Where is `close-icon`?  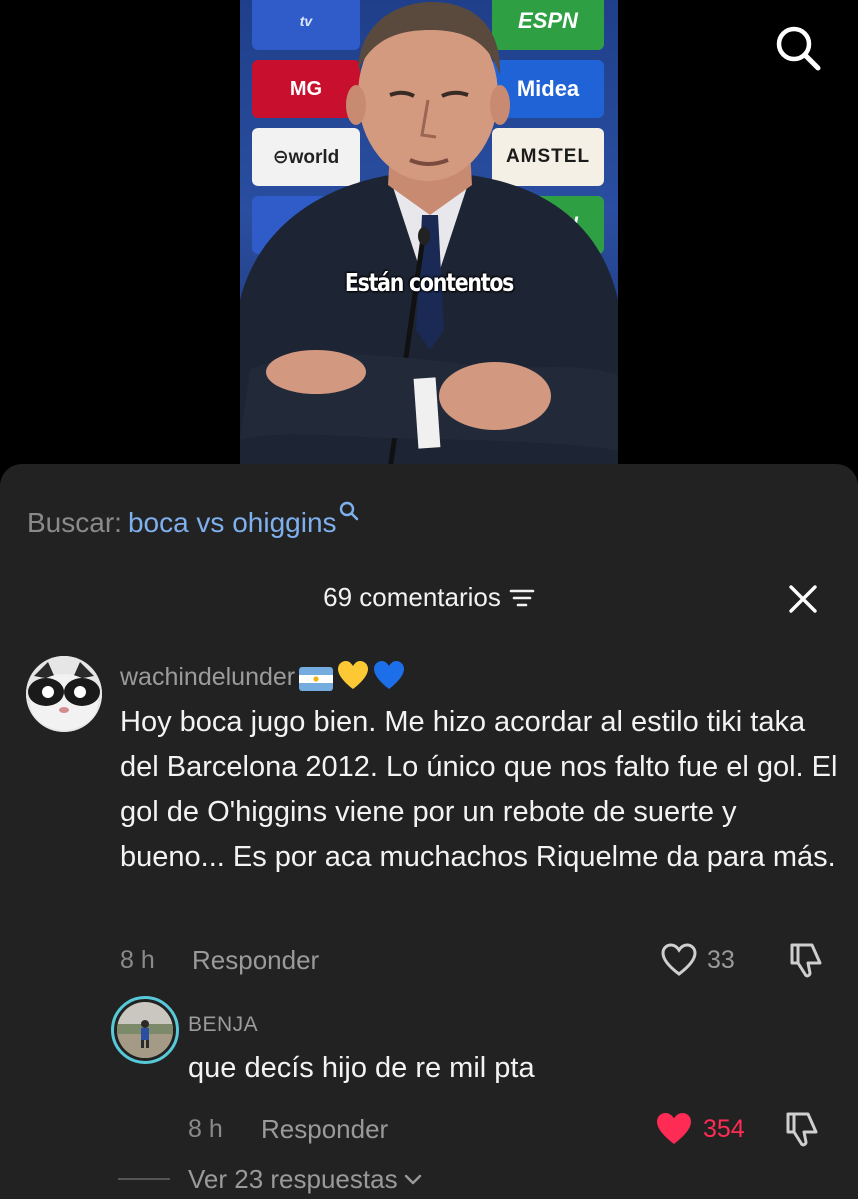 close-icon is located at coordinates (803, 599).